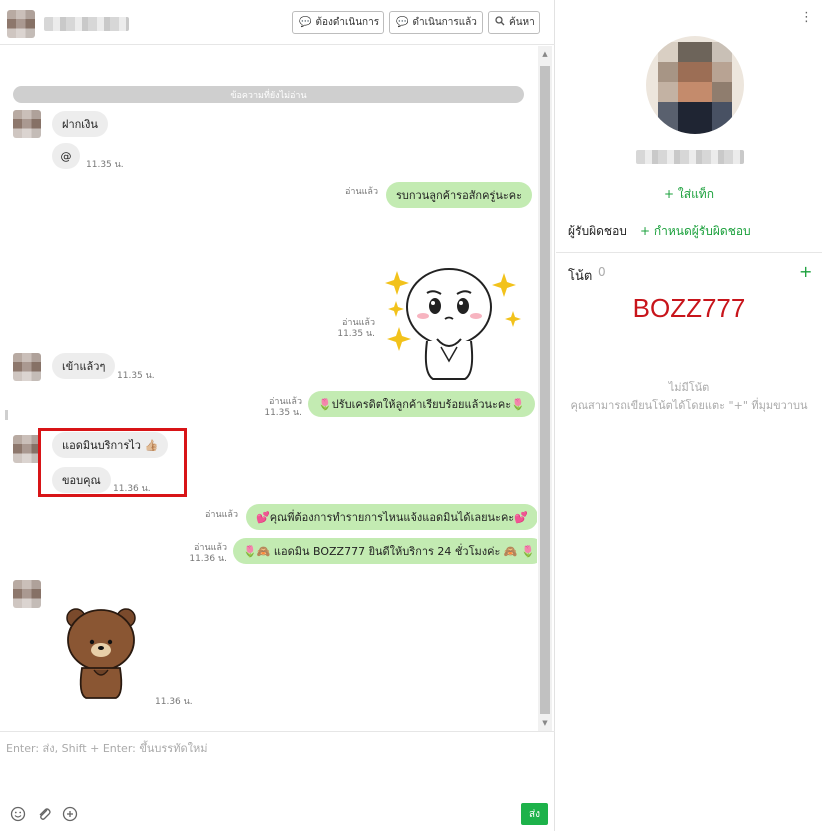 This screenshot has height=831, width=822. What do you see at coordinates (268, 94) in the screenshot?
I see `unread-divider: ข้อความที่ยังไม่อ่าน` at bounding box center [268, 94].